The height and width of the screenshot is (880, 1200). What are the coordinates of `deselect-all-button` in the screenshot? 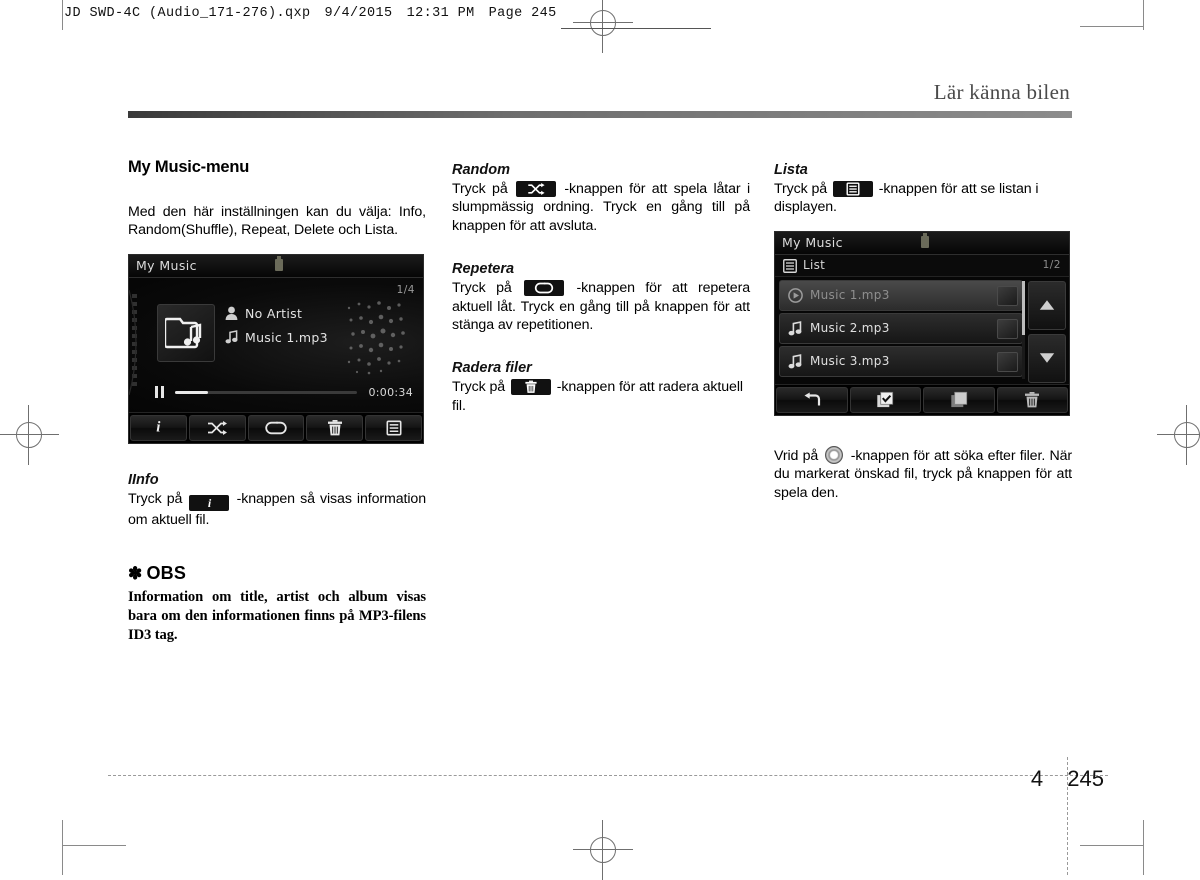 It's located at (959, 399).